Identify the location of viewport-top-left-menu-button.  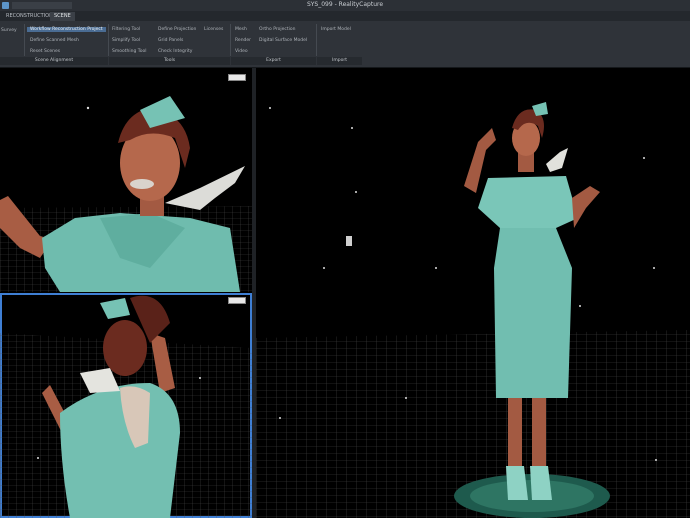
(237, 77).